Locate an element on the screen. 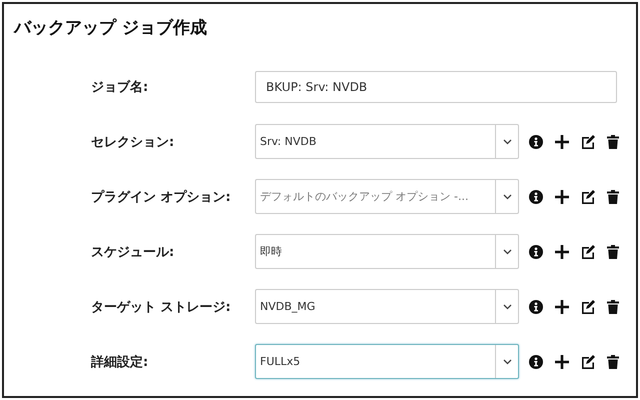 This screenshot has width=640, height=400. field-label: ターゲット ストレージ: is located at coordinates (161, 307).